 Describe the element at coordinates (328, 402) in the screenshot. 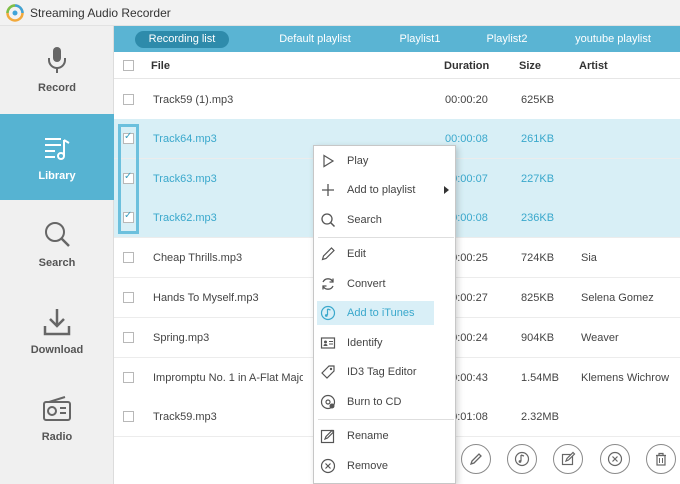

I see `cd-icon` at that location.